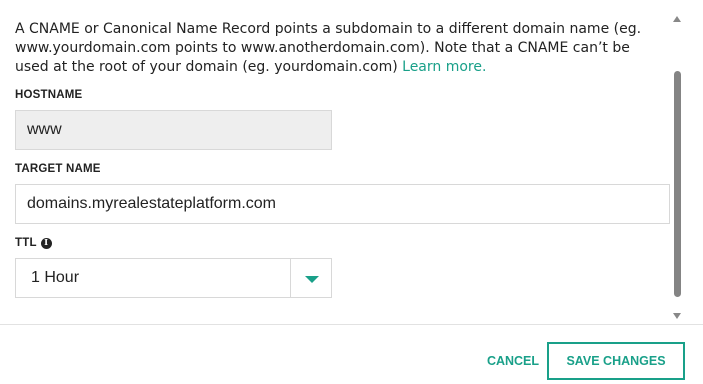 The image size is (703, 384). Describe the element at coordinates (290, 278) in the screenshot. I see `ttl-select-divider` at that location.